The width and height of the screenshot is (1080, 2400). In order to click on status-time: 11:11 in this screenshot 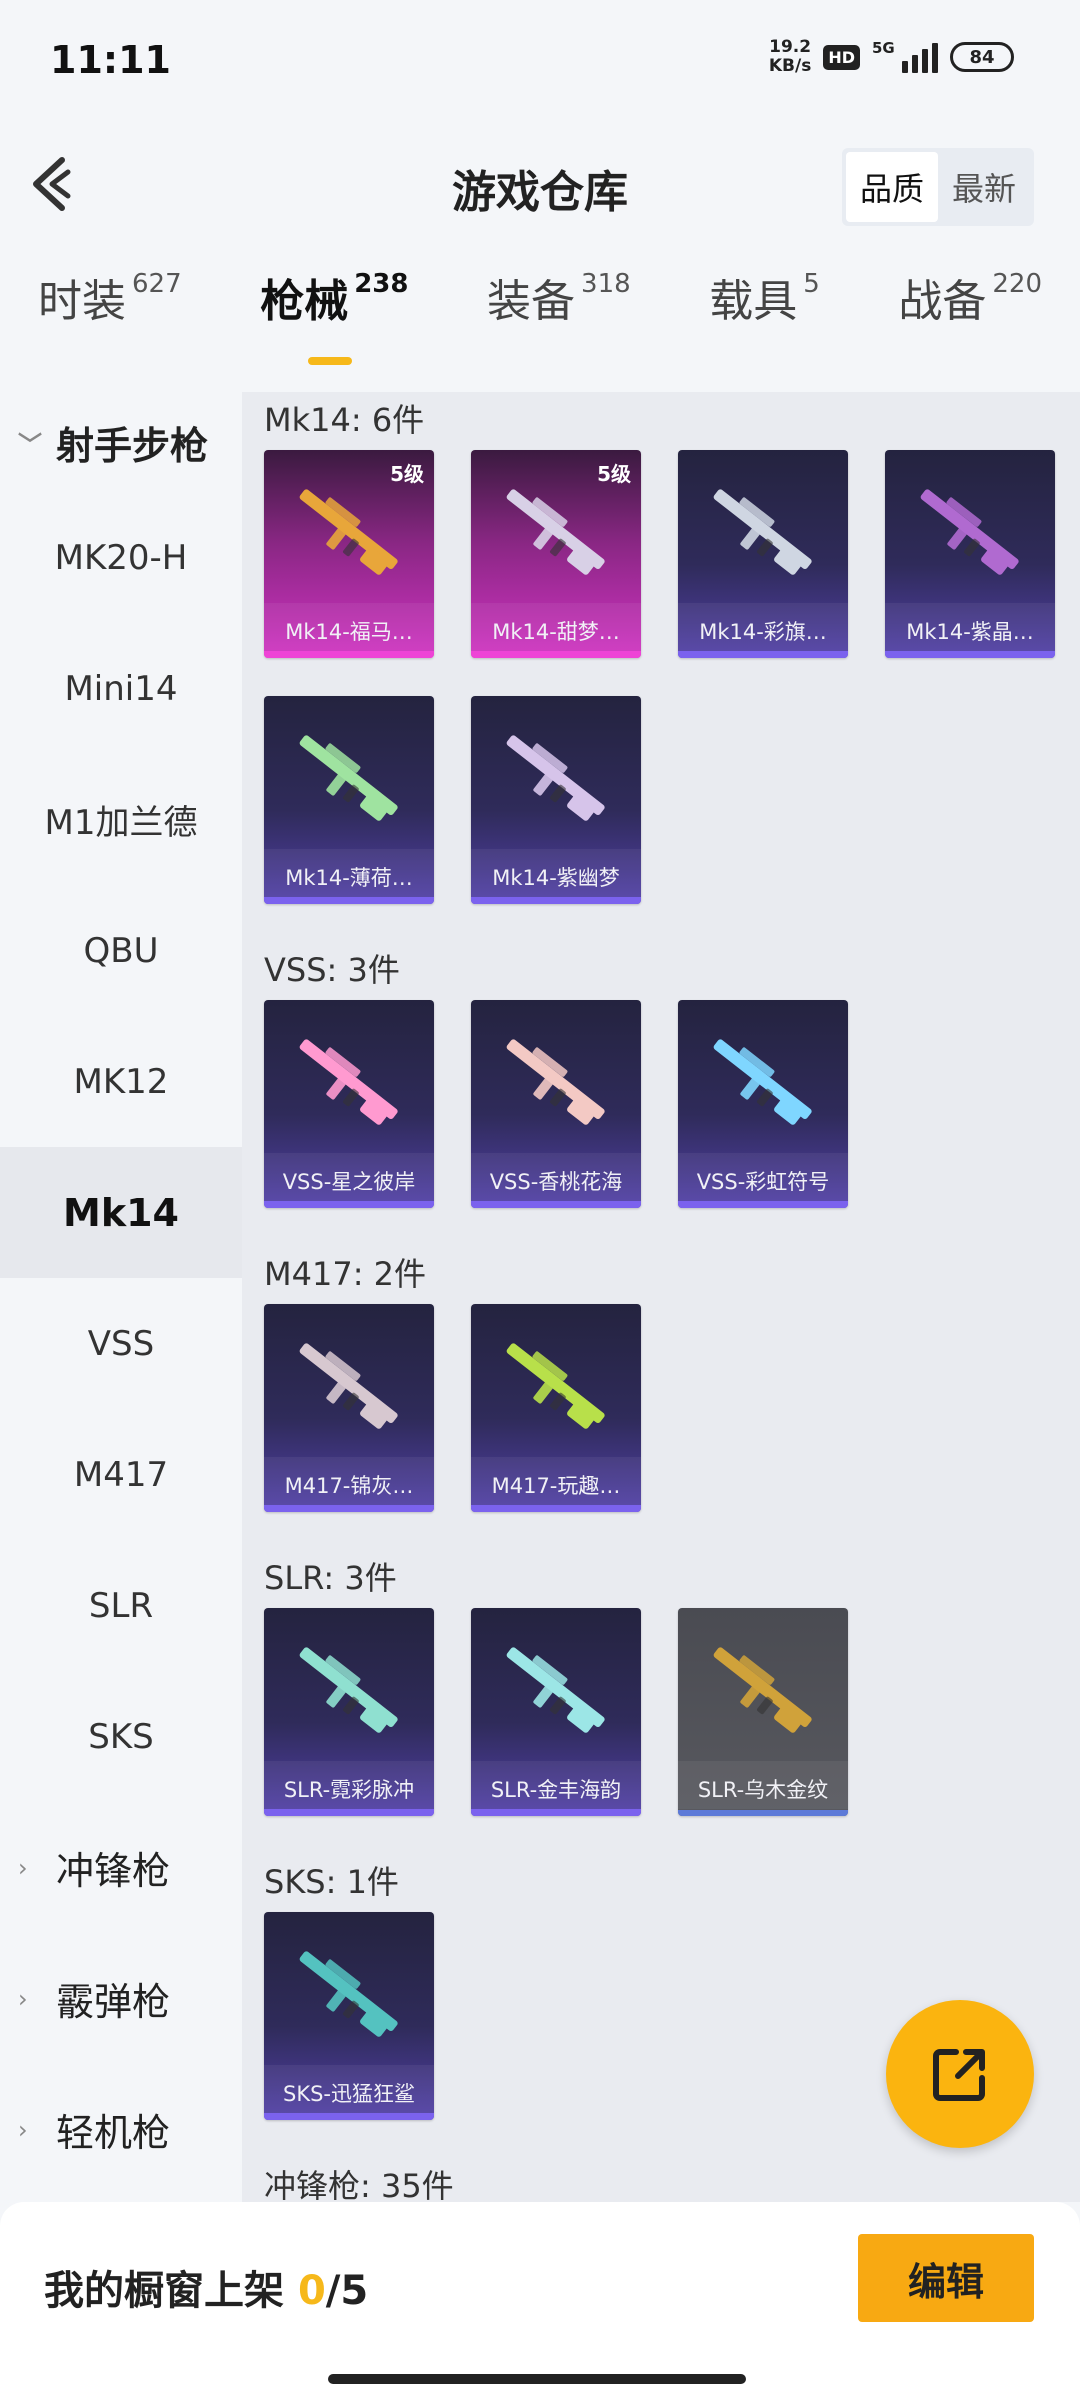, I will do `click(110, 60)`.